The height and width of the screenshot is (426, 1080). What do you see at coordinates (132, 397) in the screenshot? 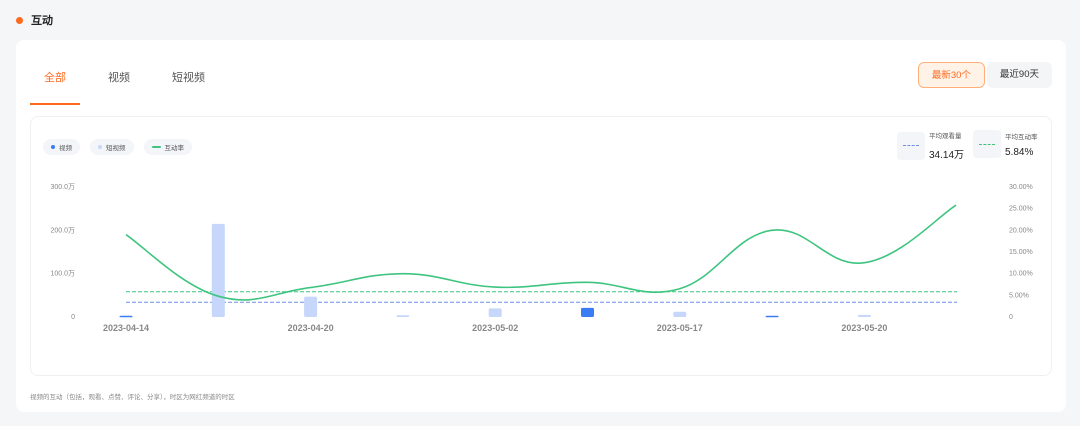
I see `footnote: 视频的互动（包括，观看、点赞、评论、分享），时区为网红频道的时区` at bounding box center [132, 397].